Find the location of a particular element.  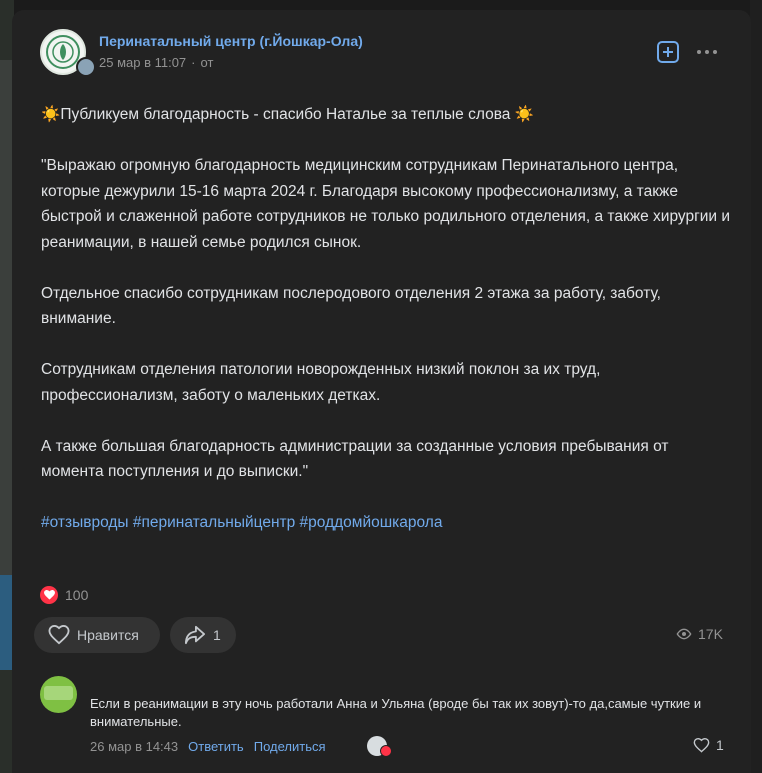

author-name: Перинатальный центр (г.Йошкар-Ола) is located at coordinates (231, 41).